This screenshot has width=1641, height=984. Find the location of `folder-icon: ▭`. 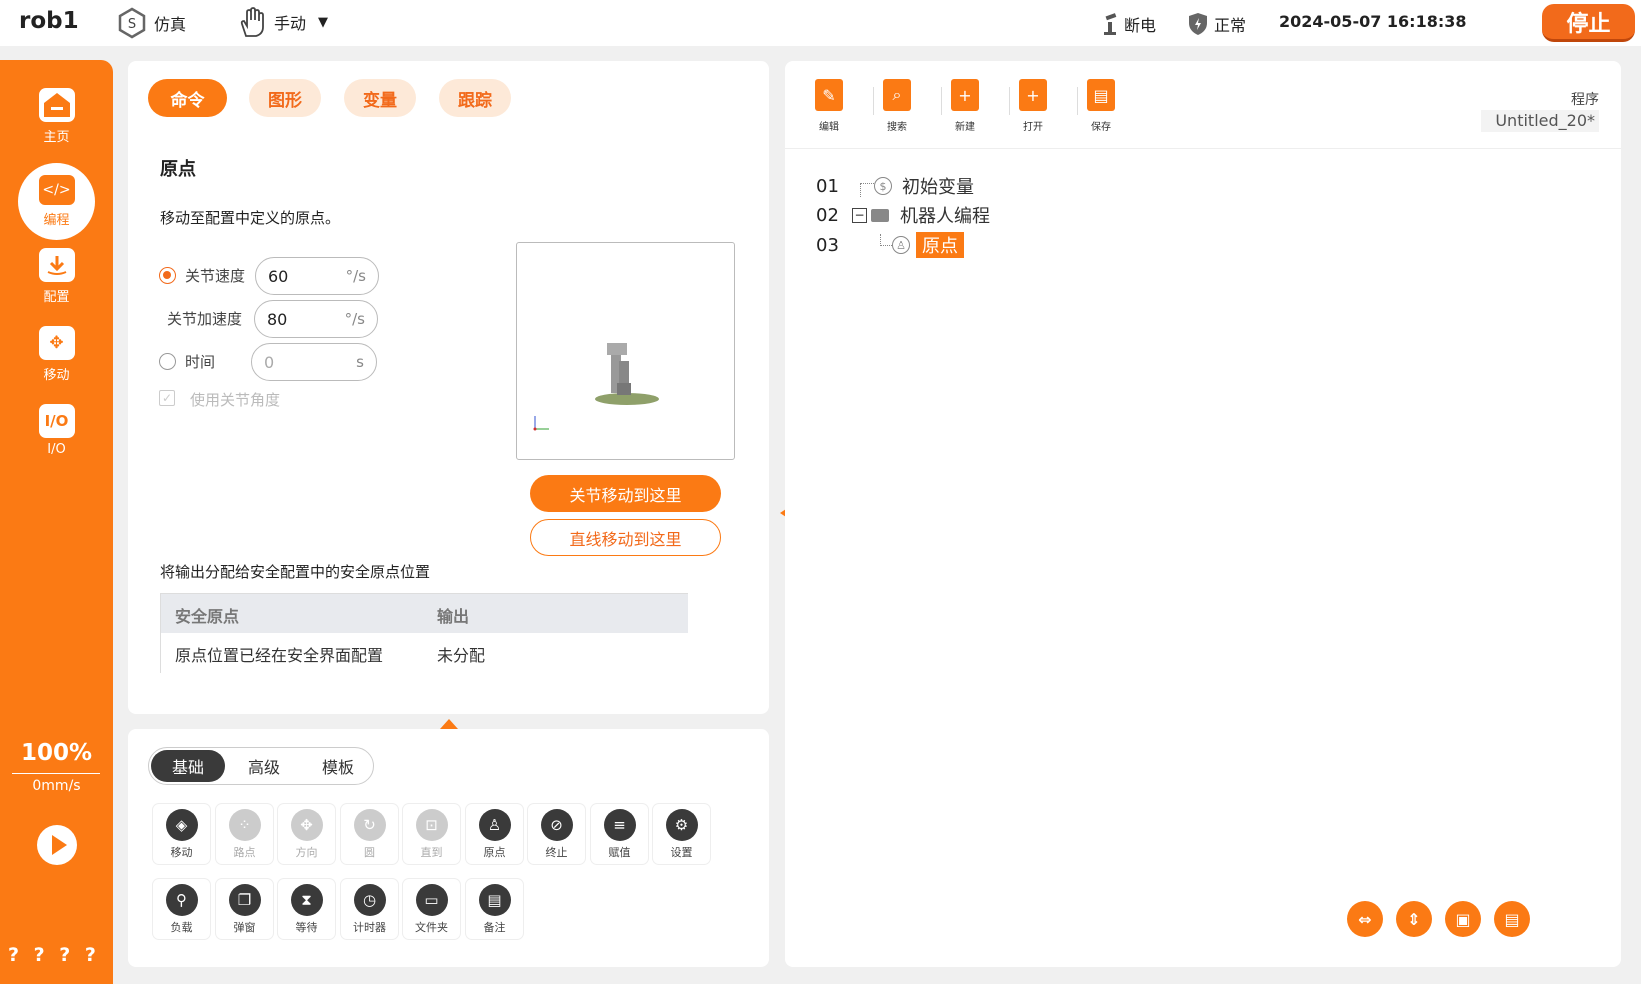

folder-icon: ▭ is located at coordinates (431, 900).